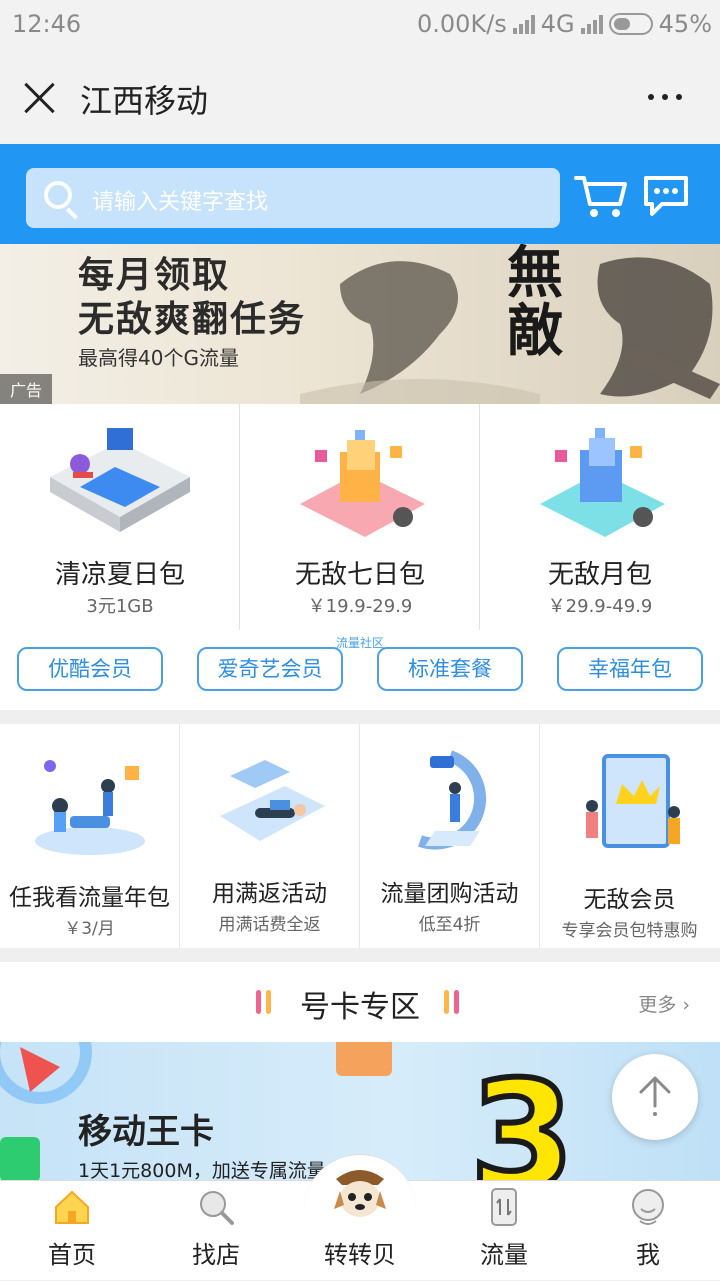 This screenshot has height=1281, width=720. I want to click on package-card-summer: 清凉夏日包 3元1GB, so click(120, 518).